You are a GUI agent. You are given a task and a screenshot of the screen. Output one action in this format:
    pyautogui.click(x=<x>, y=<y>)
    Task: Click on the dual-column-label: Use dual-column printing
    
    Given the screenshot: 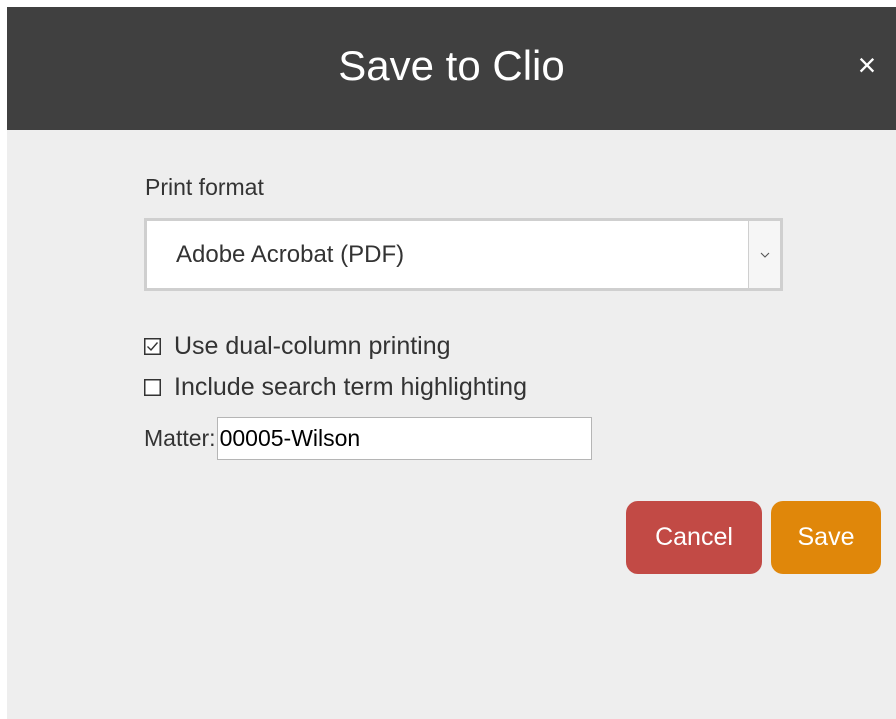 What is the action you would take?
    pyautogui.click(x=312, y=345)
    